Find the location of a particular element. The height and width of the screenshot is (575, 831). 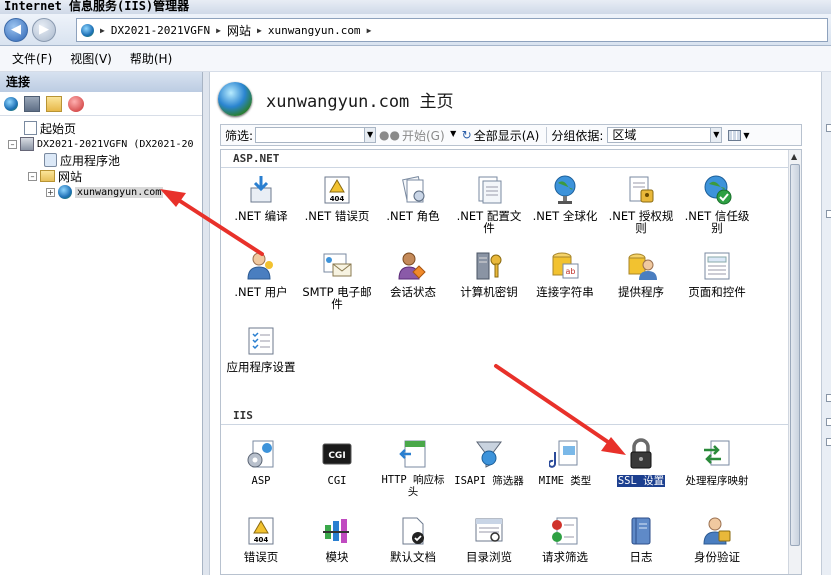

filter-bar: 筛选: ▼ ●● 开始(G) ▼ ↻ 全部显示(A) 分组依据: 区域 ▼ ▼ is located at coordinates (511, 135).